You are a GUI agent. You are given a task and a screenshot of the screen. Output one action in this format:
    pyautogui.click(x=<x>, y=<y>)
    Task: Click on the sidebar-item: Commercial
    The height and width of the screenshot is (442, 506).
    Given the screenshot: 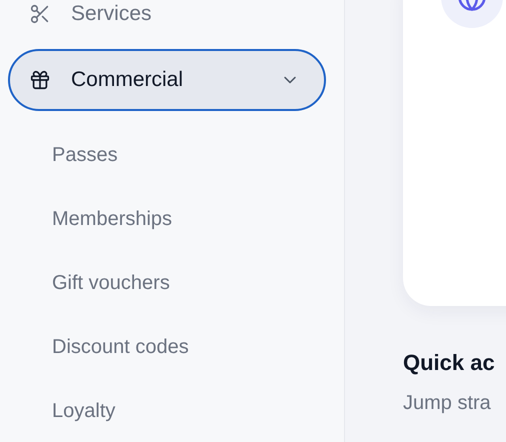 What is the action you would take?
    pyautogui.click(x=167, y=80)
    